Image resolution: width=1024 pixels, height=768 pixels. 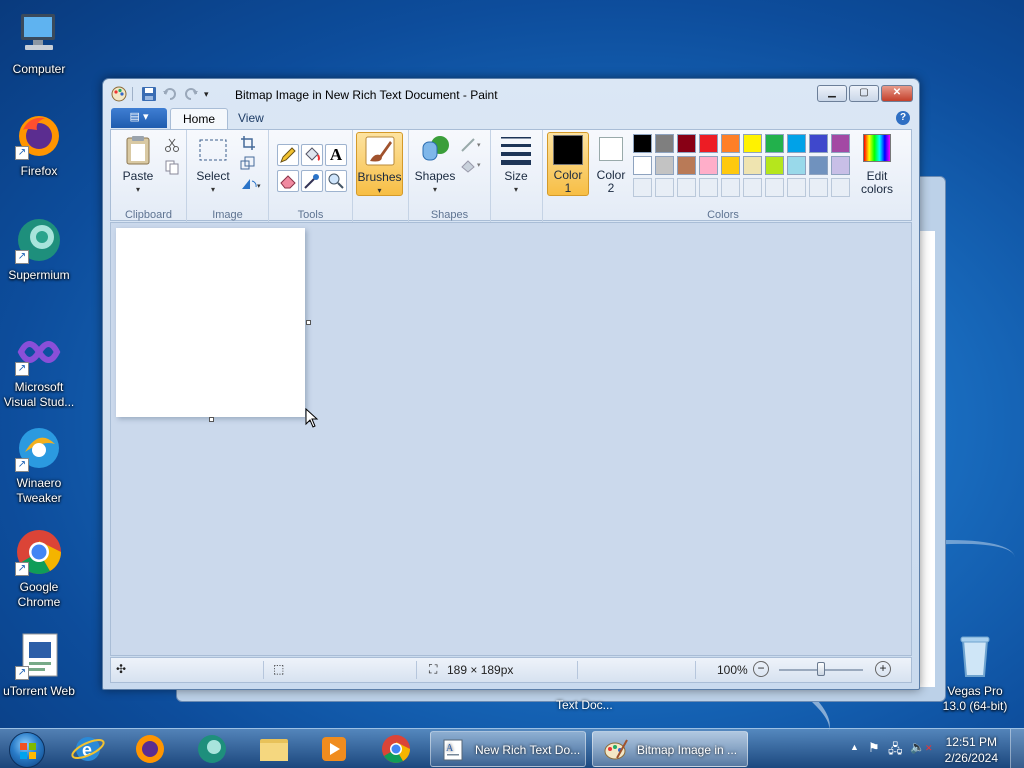 What do you see at coordinates (1017, 748) in the screenshot?
I see `show-desktop-button` at bounding box center [1017, 748].